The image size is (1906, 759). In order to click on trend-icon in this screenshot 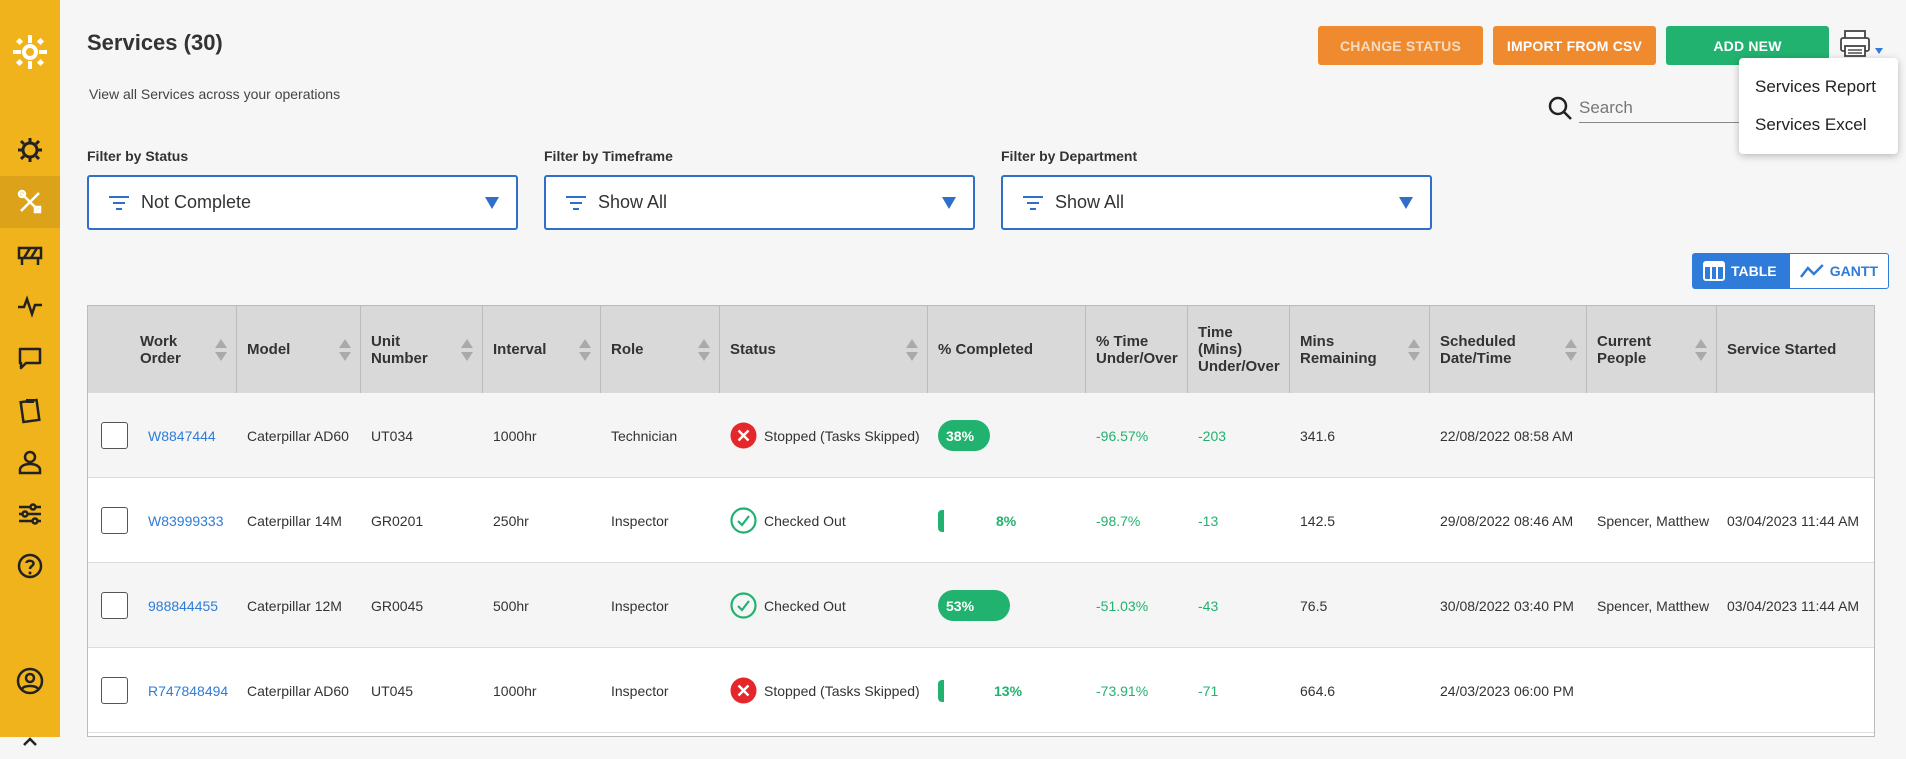, I will do `click(1812, 271)`.